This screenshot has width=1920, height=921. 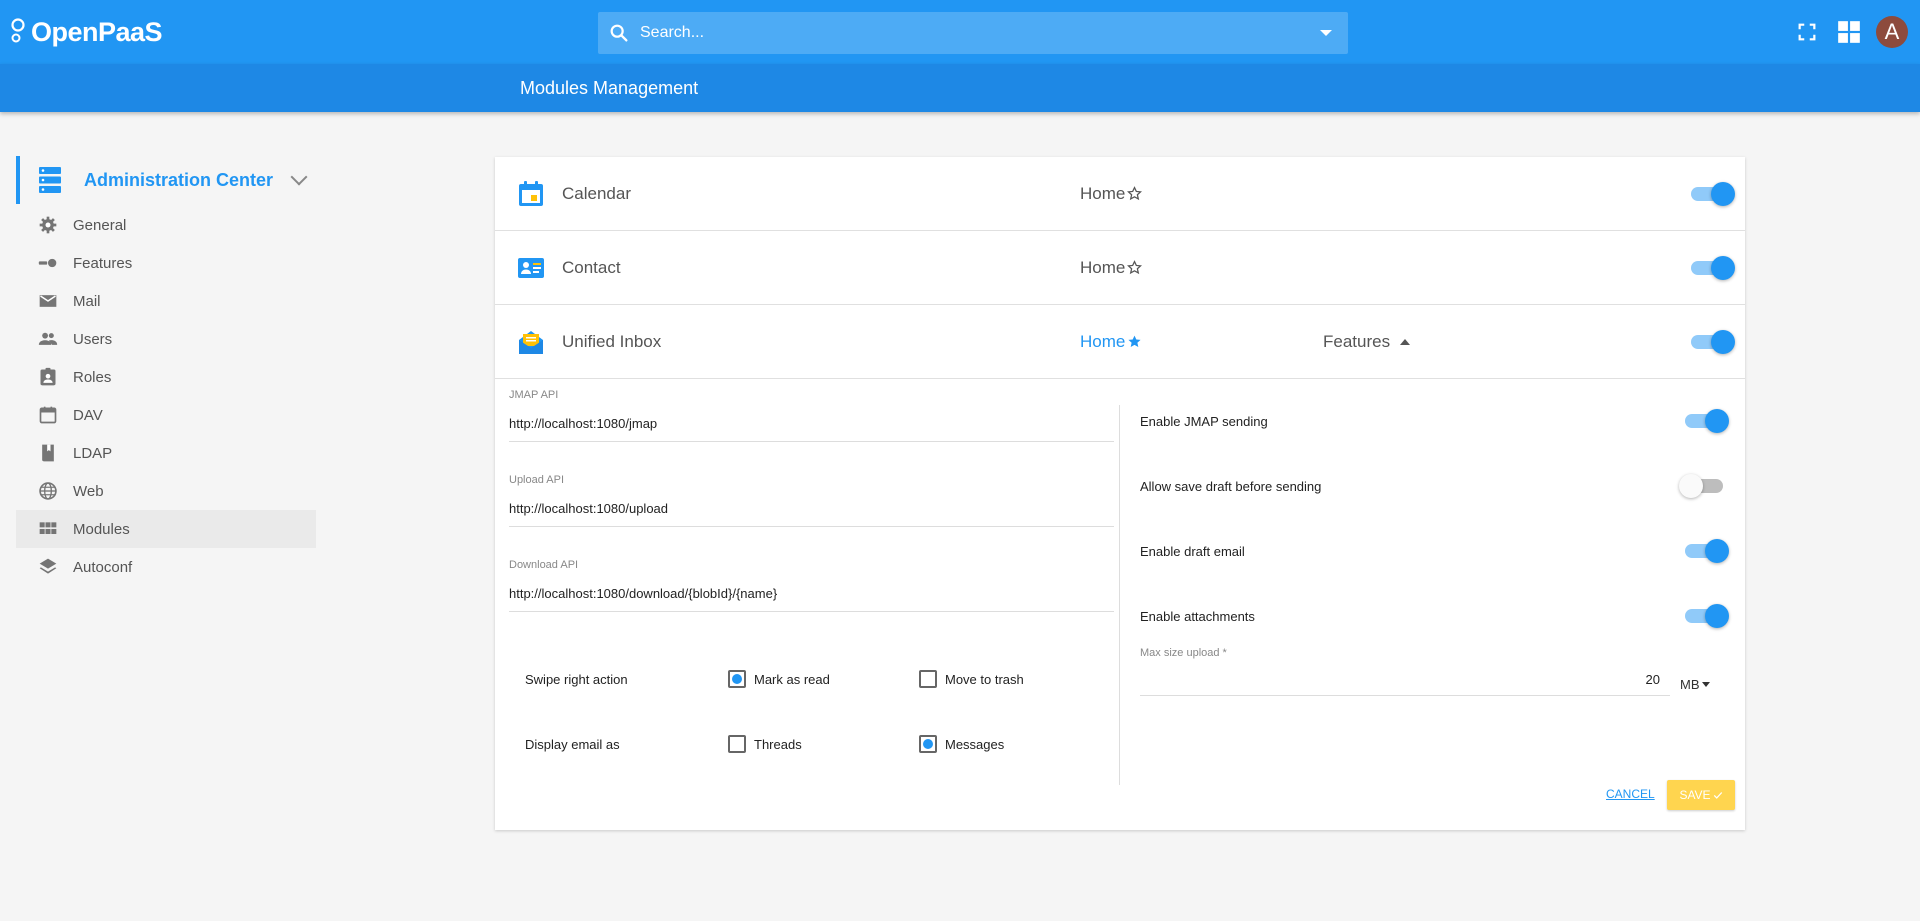 What do you see at coordinates (48, 225) in the screenshot?
I see `gear-icon` at bounding box center [48, 225].